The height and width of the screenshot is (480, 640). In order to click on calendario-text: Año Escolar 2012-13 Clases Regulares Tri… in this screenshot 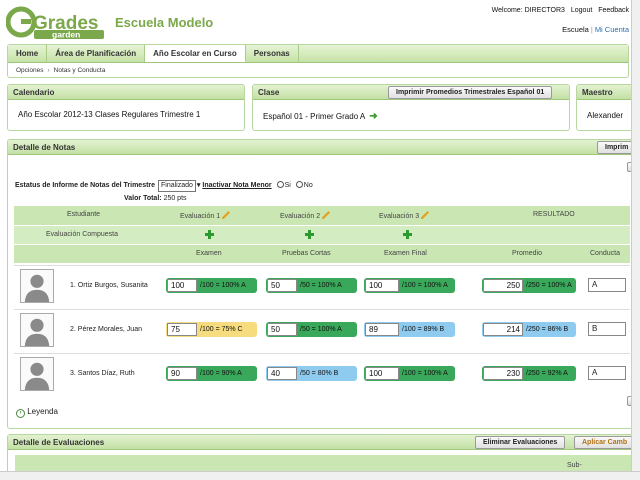, I will do `click(109, 114)`.